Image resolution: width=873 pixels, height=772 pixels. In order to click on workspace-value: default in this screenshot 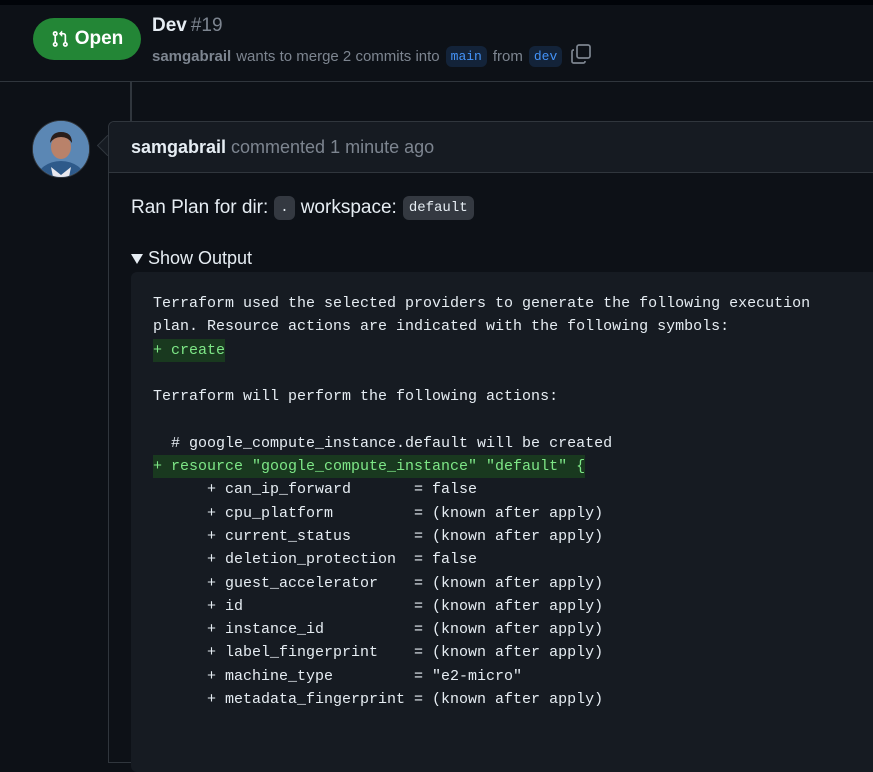, I will do `click(438, 208)`.